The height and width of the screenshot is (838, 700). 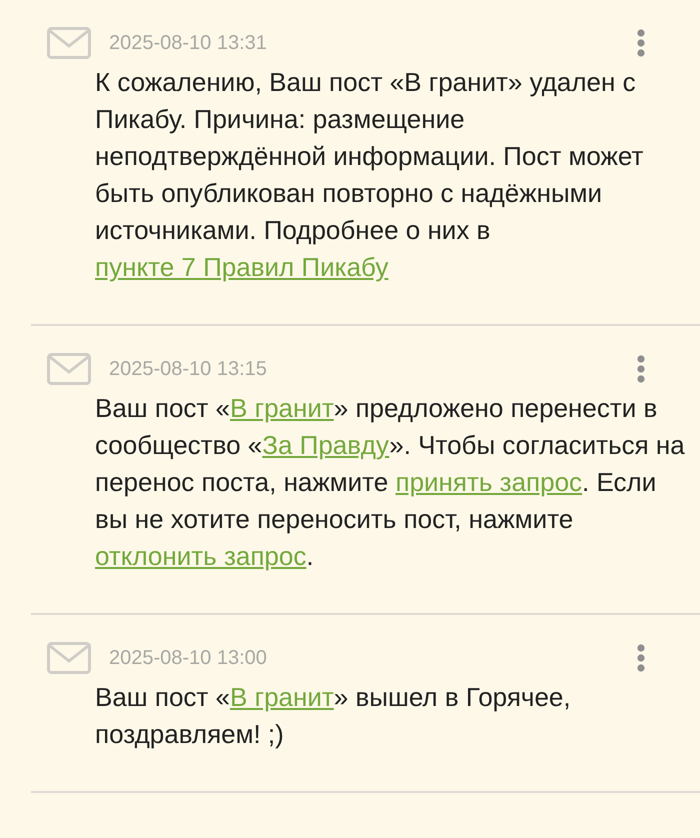 I want to click on message-link: За Правду, so click(x=326, y=445).